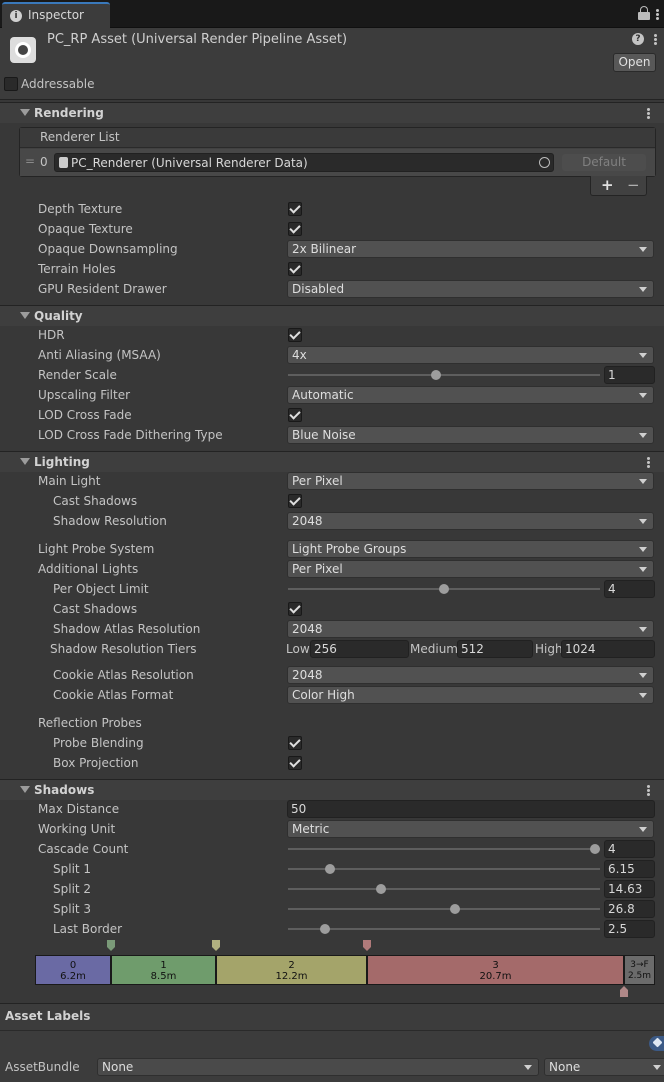  I want to click on last-border-handle, so click(624, 991).